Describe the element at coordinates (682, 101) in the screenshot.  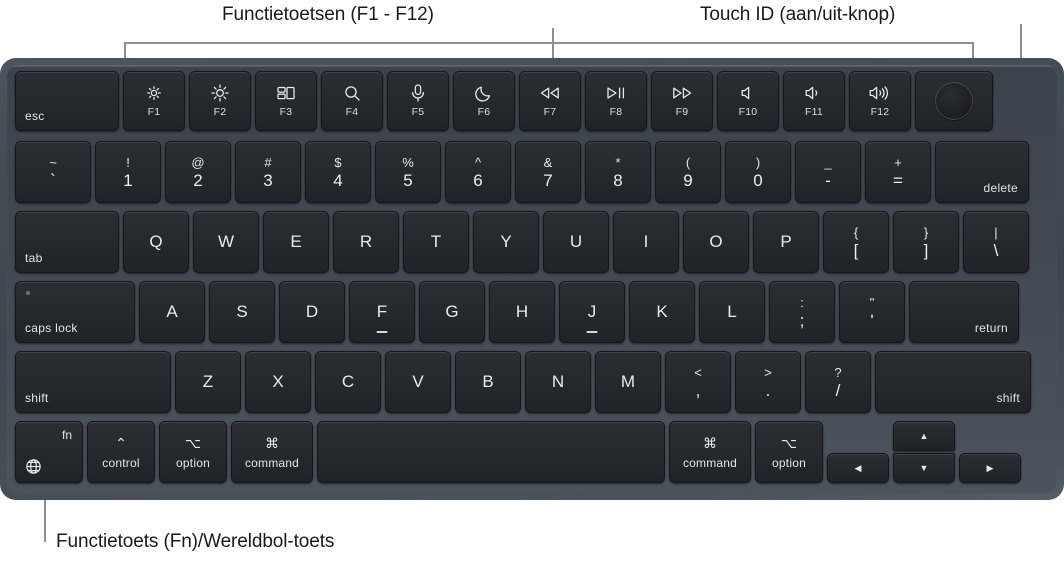
I see `key-f9: F9` at that location.